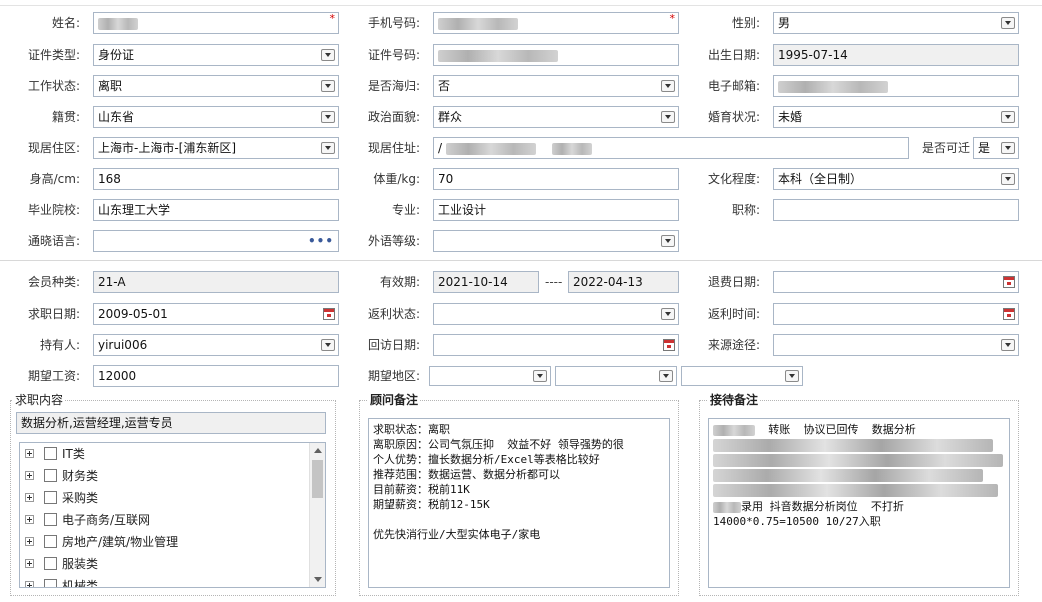 The height and width of the screenshot is (602, 1042). What do you see at coordinates (216, 148) in the screenshot?
I see `district-select: 上海市-上海市-[浦东新区]` at bounding box center [216, 148].